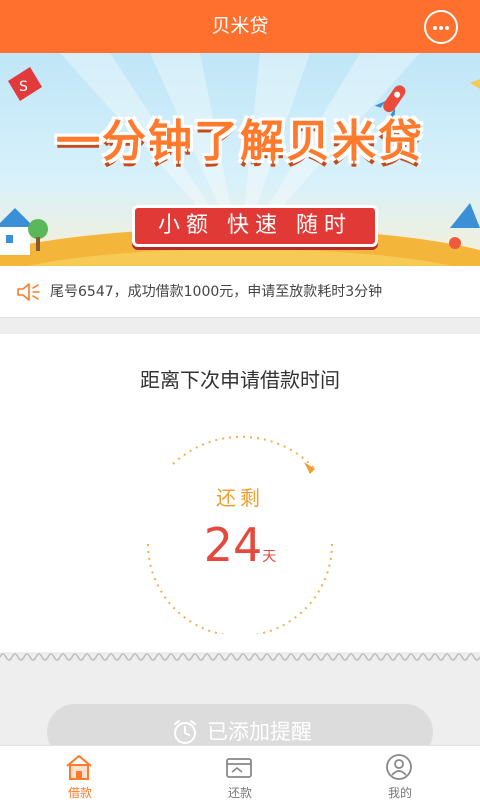 This screenshot has width=480, height=800. I want to click on tab-repay: 还款, so click(240, 773).